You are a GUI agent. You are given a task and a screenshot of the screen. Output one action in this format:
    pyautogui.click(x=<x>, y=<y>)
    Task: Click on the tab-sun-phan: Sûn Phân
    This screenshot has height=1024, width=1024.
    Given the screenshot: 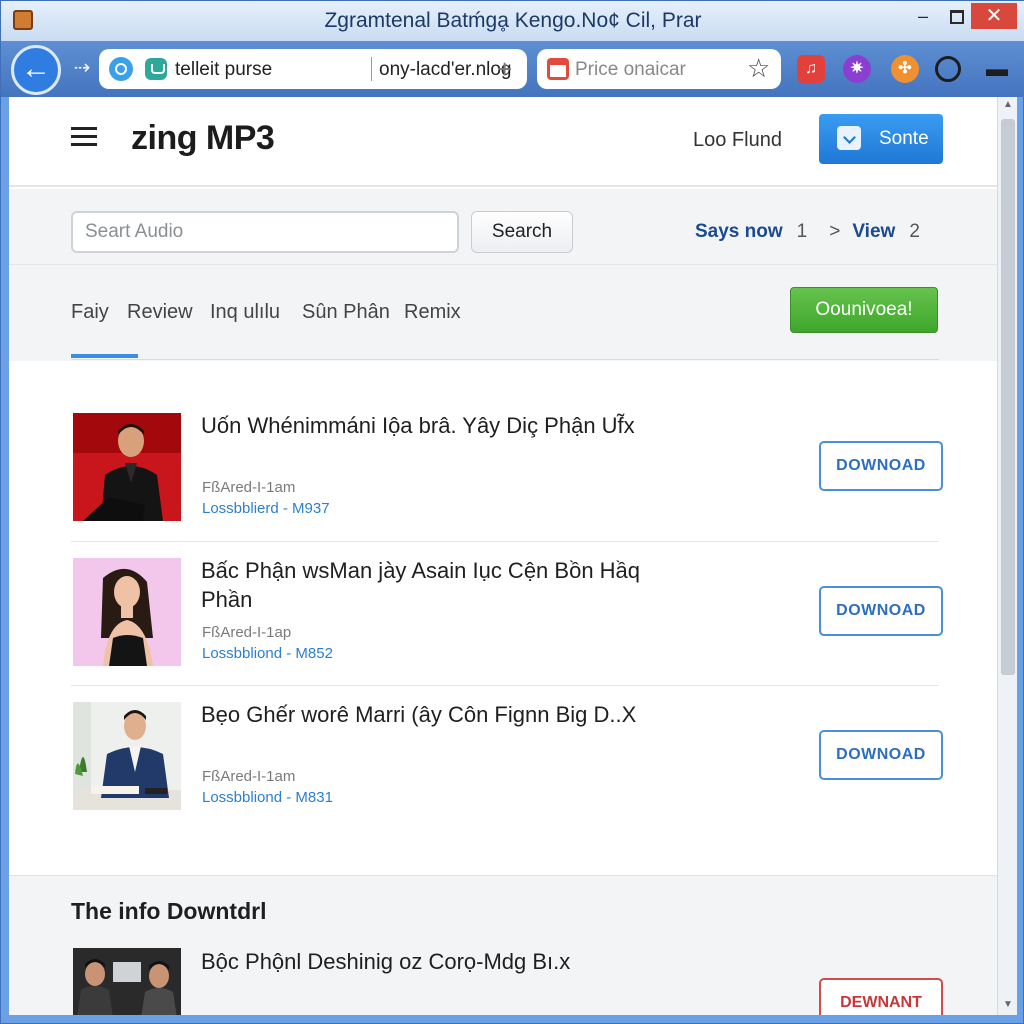 What is the action you would take?
    pyautogui.click(x=346, y=312)
    